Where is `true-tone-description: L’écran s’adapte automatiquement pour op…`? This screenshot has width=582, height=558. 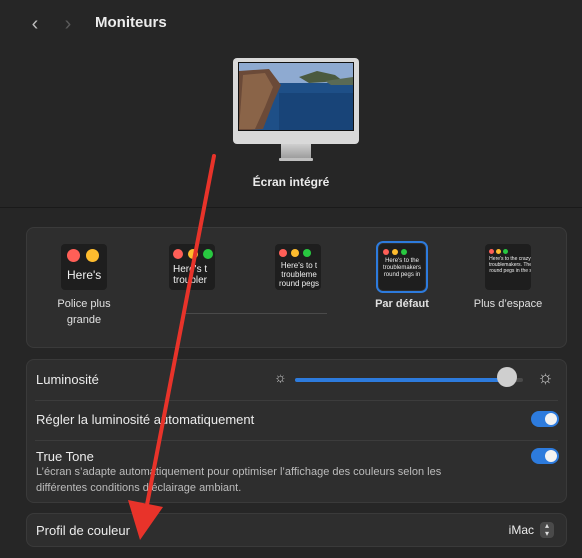 true-tone-description: L’écran s’adapte automatiquement pour op… is located at coordinates (239, 480).